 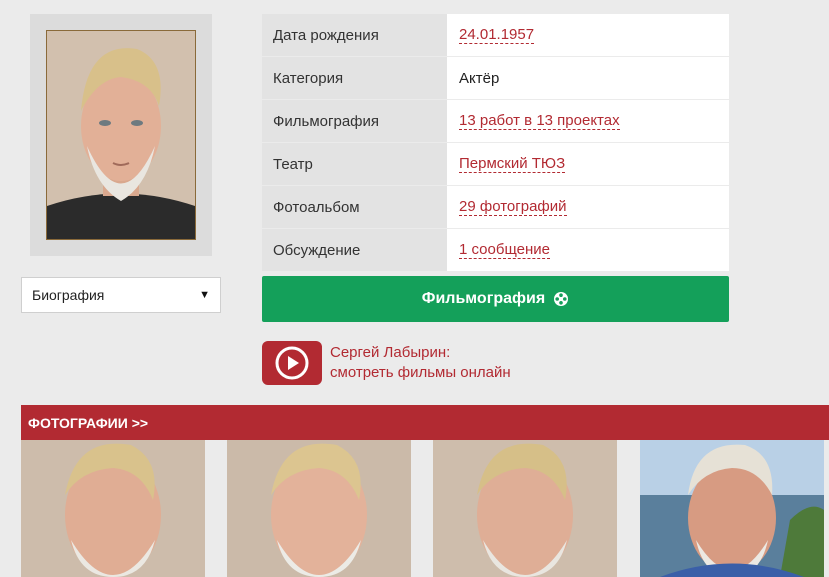 I want to click on watch-online-line1: Сергей Лабырин:, so click(x=390, y=352).